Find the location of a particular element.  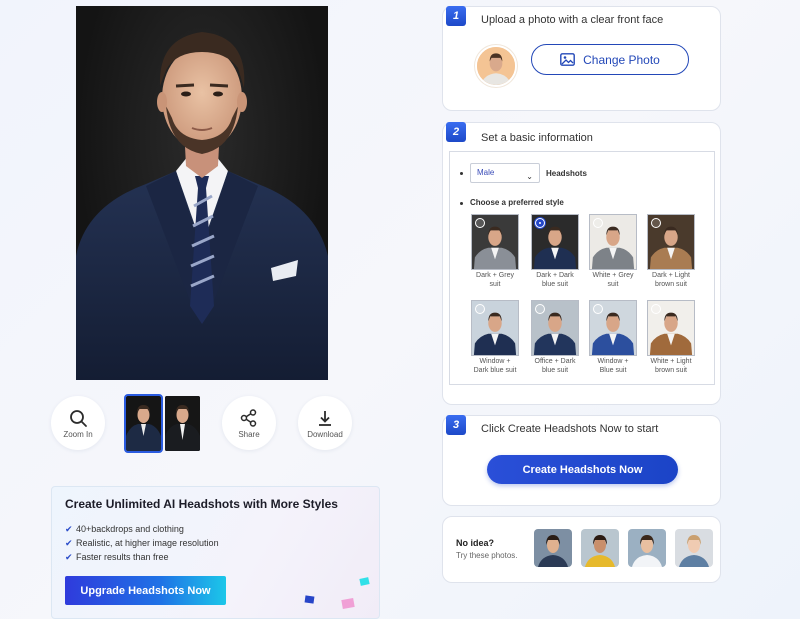

style-caption-line: Dark + Light is located at coordinates (671, 275).